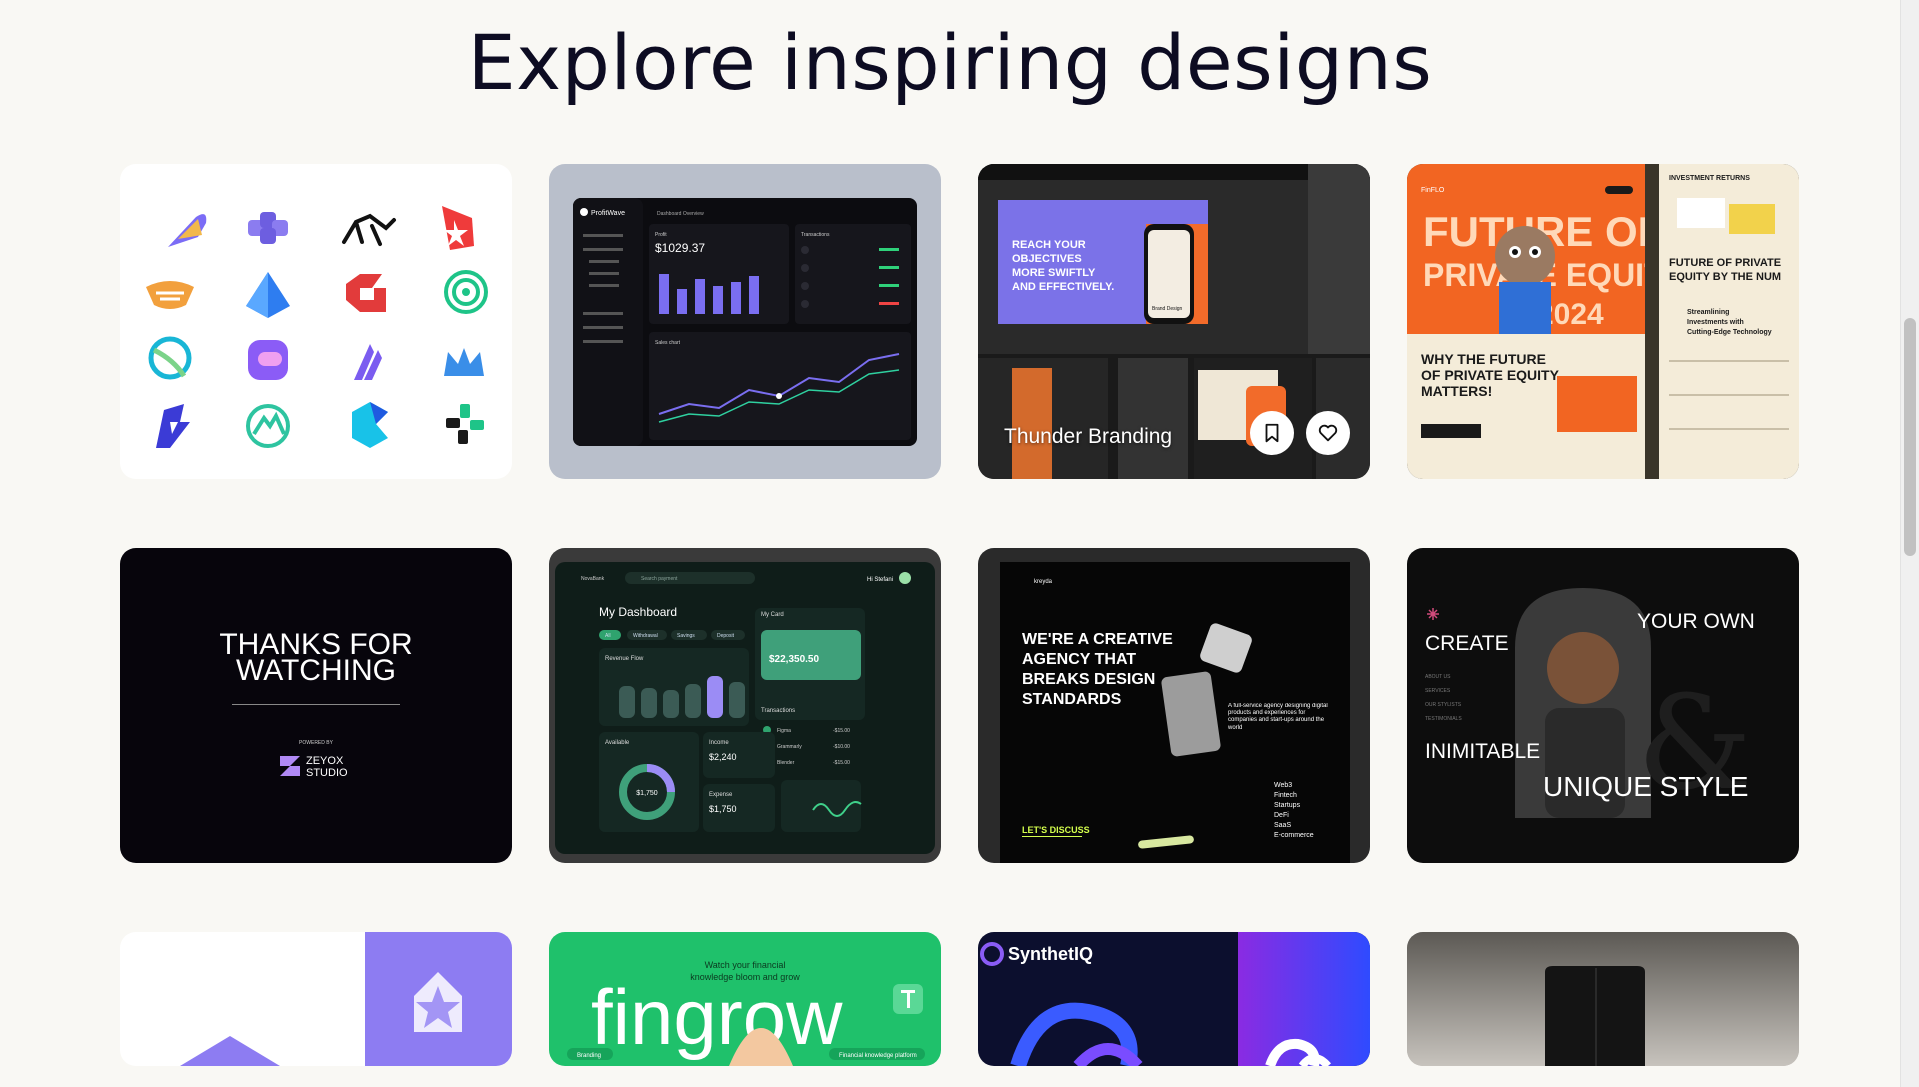 This screenshot has width=1919, height=1087. I want to click on svg-text: Hi Stefani, so click(880, 580).